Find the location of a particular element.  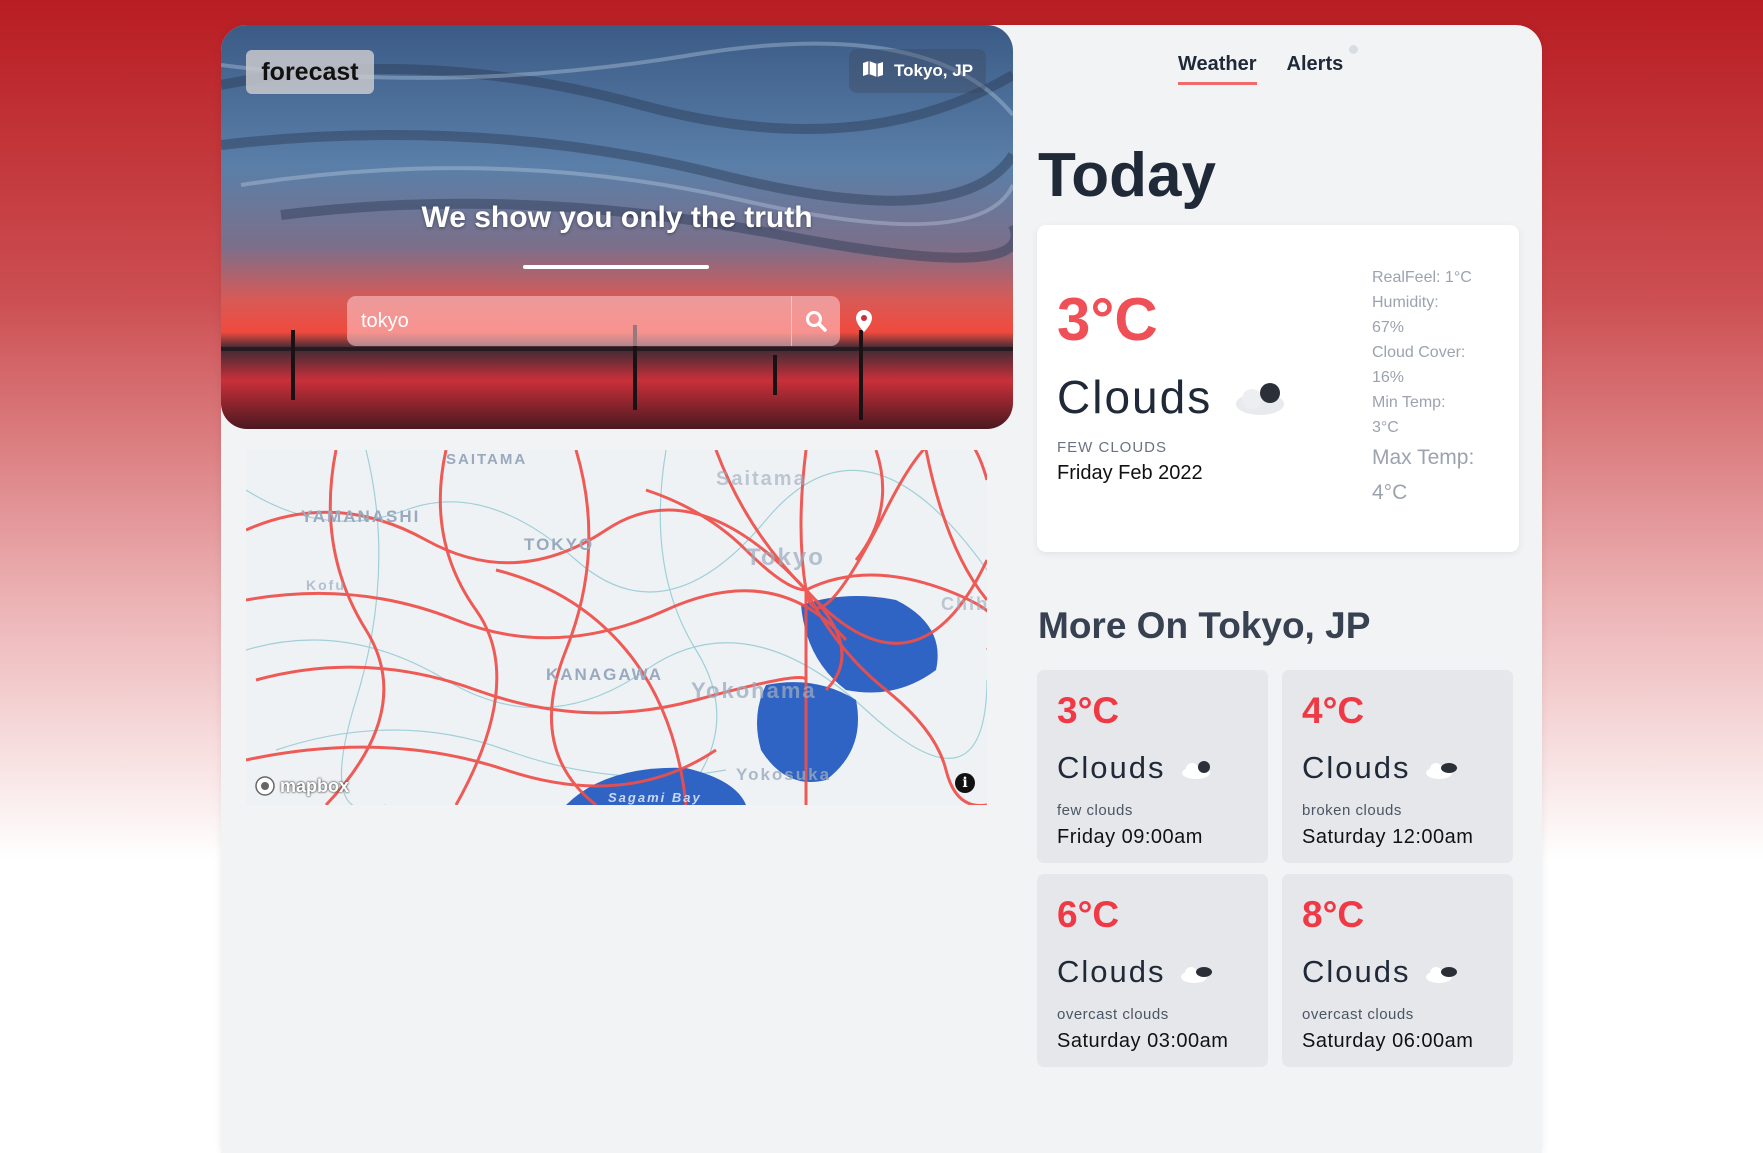

current-description: FEW CLOUDS is located at coordinates (1112, 447).